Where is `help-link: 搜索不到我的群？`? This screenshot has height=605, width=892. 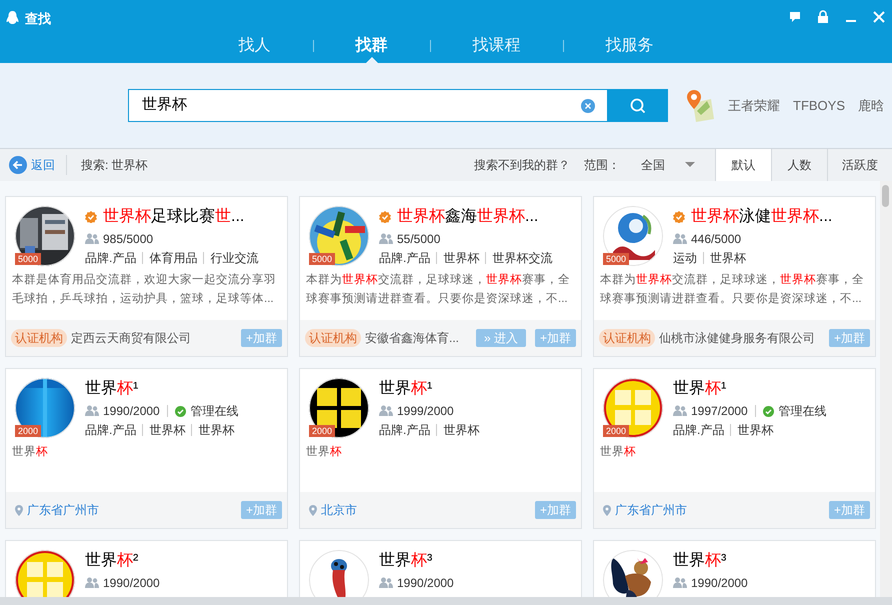 help-link: 搜索不到我的群？ is located at coordinates (522, 165).